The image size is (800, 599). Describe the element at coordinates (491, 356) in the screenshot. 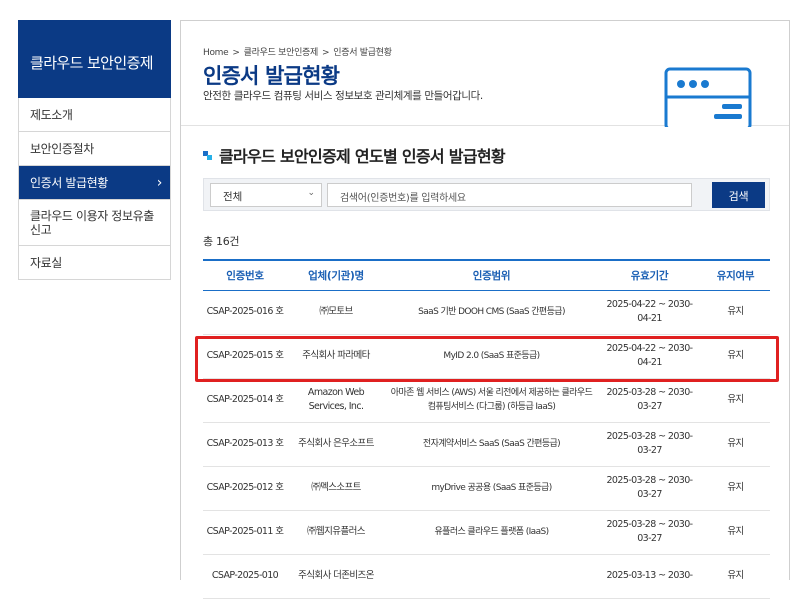

I see `cert-scope: MyID 2.0 (SaaS 표준등급)` at that location.